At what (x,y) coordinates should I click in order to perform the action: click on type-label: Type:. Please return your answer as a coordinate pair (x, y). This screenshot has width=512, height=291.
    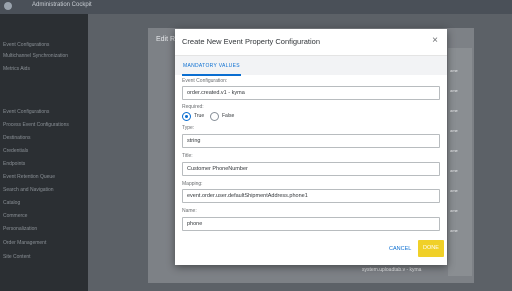
    Looking at the image, I should click on (188, 128).